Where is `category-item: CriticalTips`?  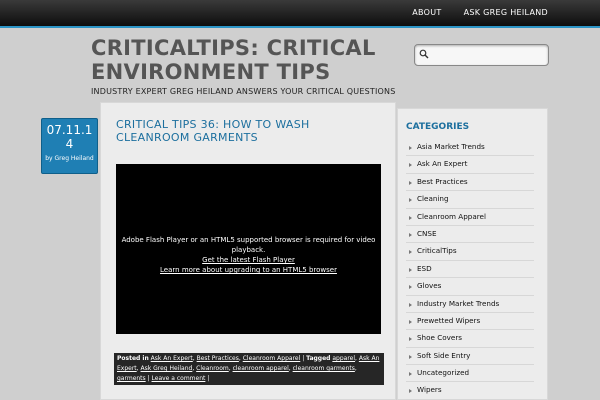
category-item: CriticalTips is located at coordinates (470, 252).